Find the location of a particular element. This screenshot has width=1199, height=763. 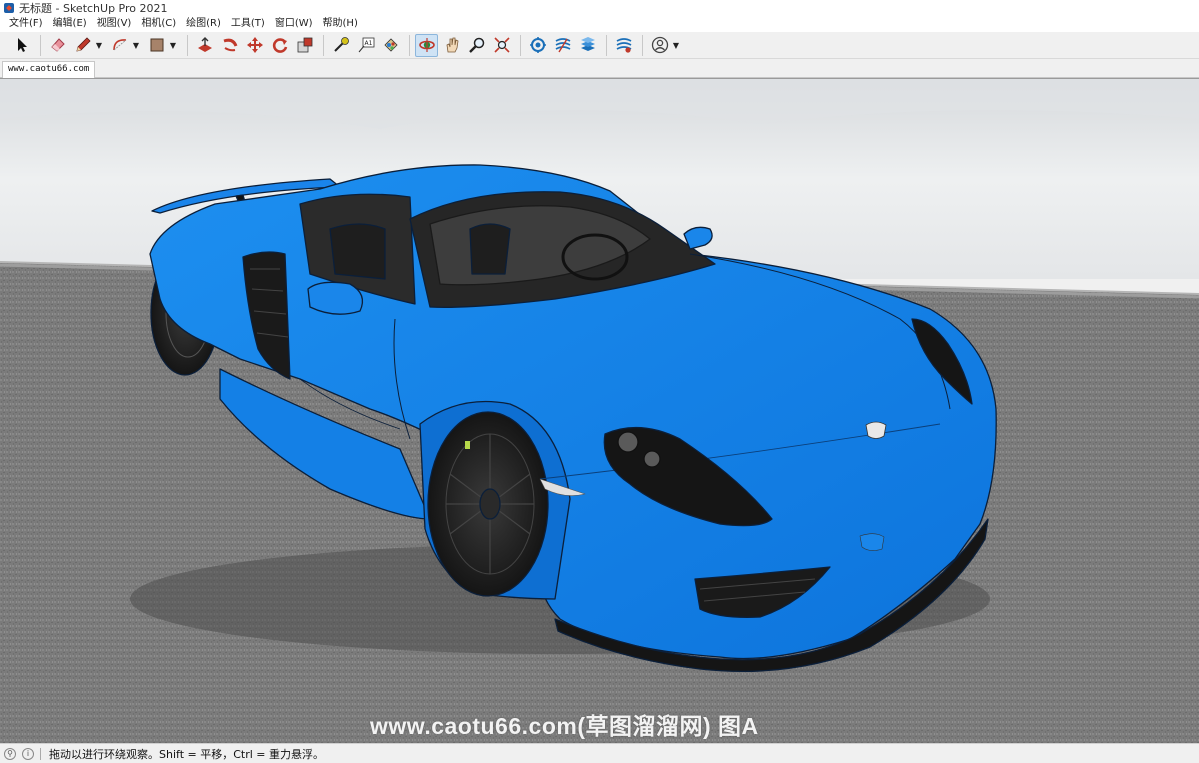

paint-bucket-icon is located at coordinates (390, 45).